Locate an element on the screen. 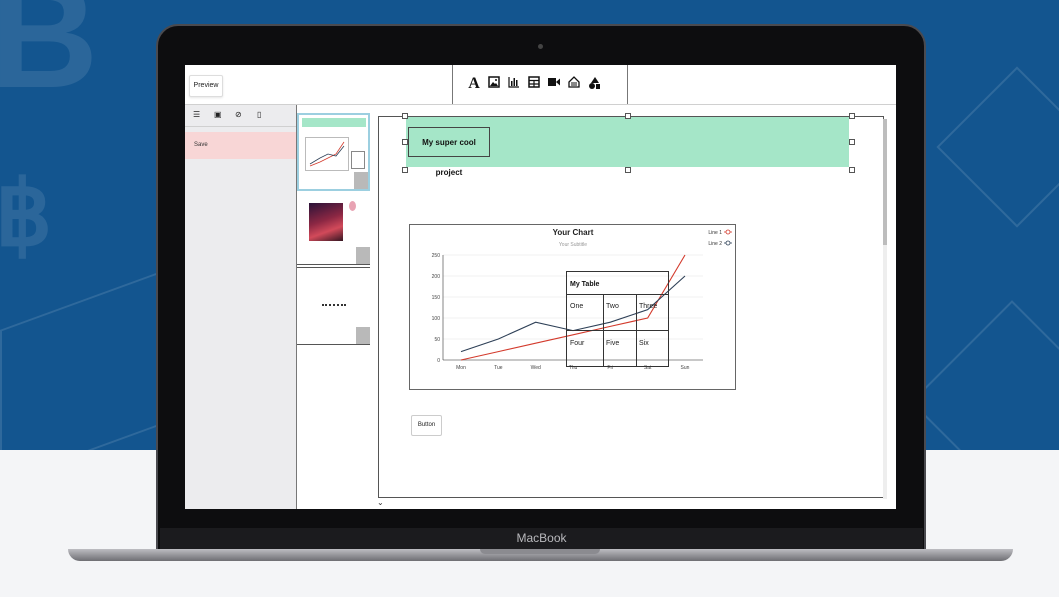  video-tool-icon is located at coordinates (554, 84).